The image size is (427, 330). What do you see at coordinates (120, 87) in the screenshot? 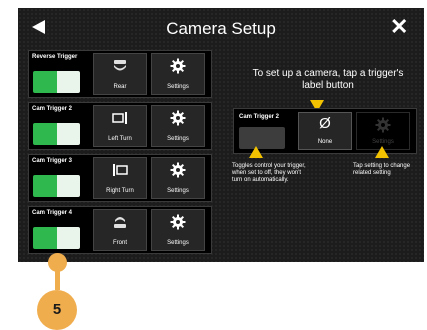
I see `camera-view-label: Rear` at bounding box center [120, 87].